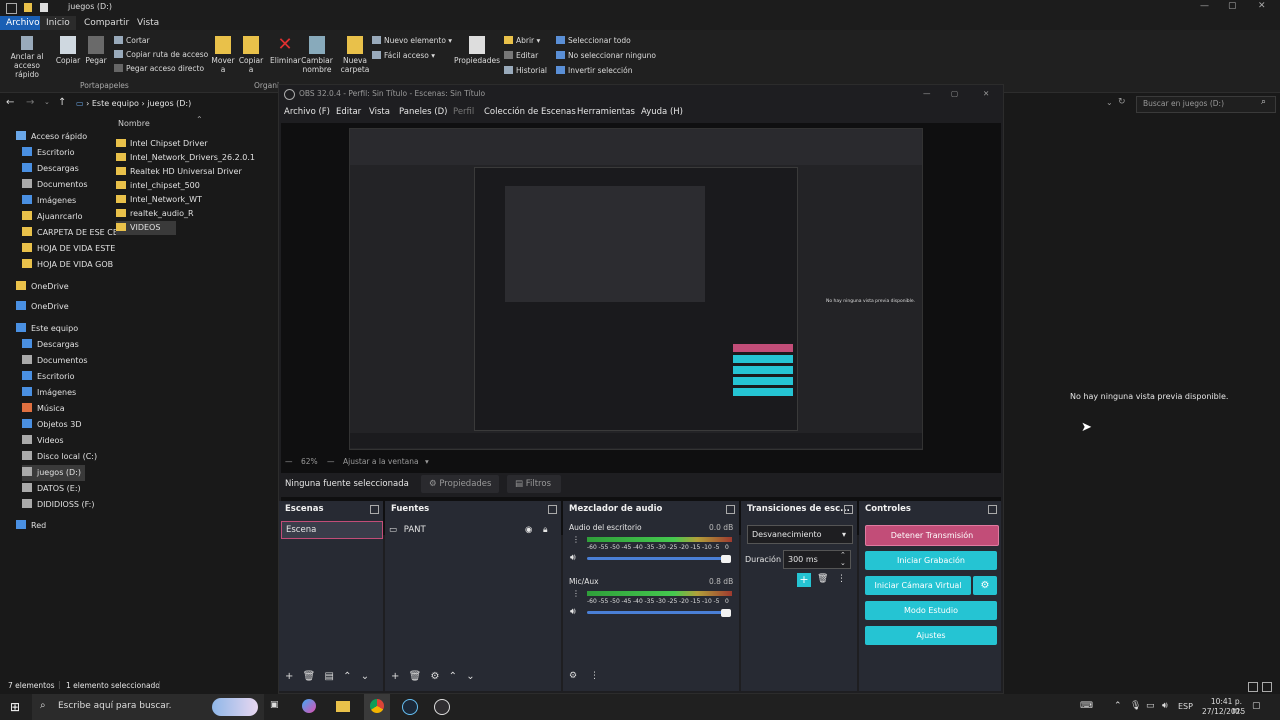 This screenshot has width=1280, height=720. What do you see at coordinates (159, 200) in the screenshot?
I see `file-row: Intel_Network_WT` at bounding box center [159, 200].